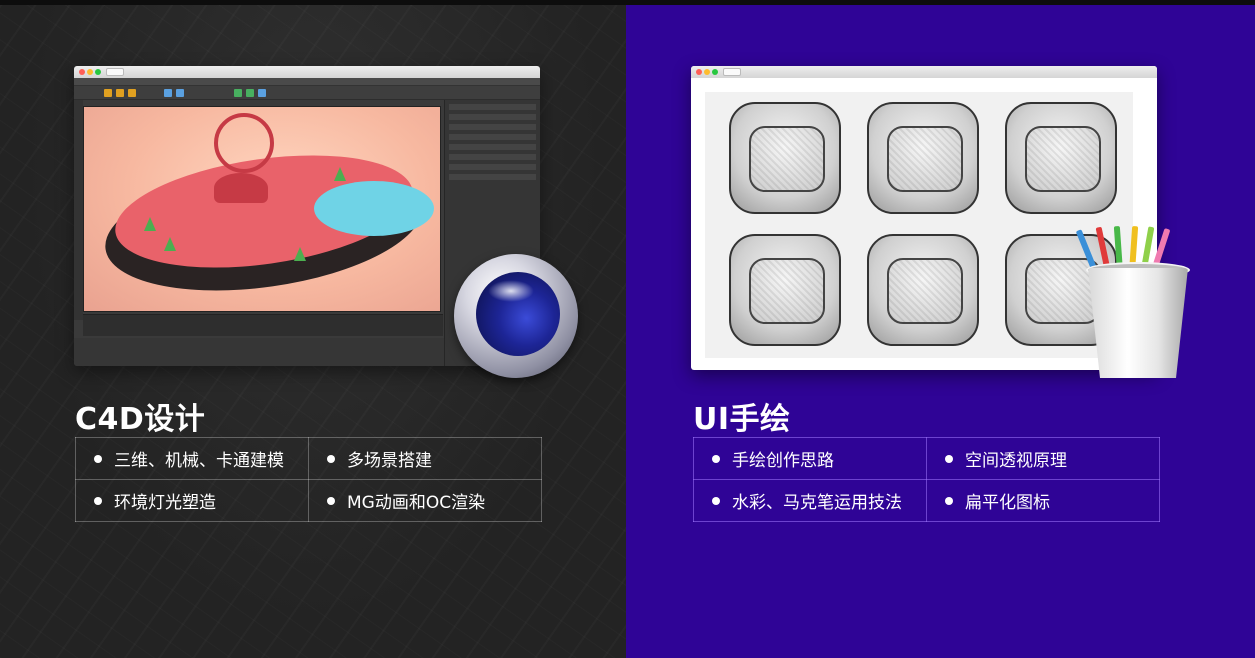 This screenshot has height=658, width=1255. What do you see at coordinates (78, 210) in the screenshot?
I see `c4d-left-toolbar` at bounding box center [78, 210].